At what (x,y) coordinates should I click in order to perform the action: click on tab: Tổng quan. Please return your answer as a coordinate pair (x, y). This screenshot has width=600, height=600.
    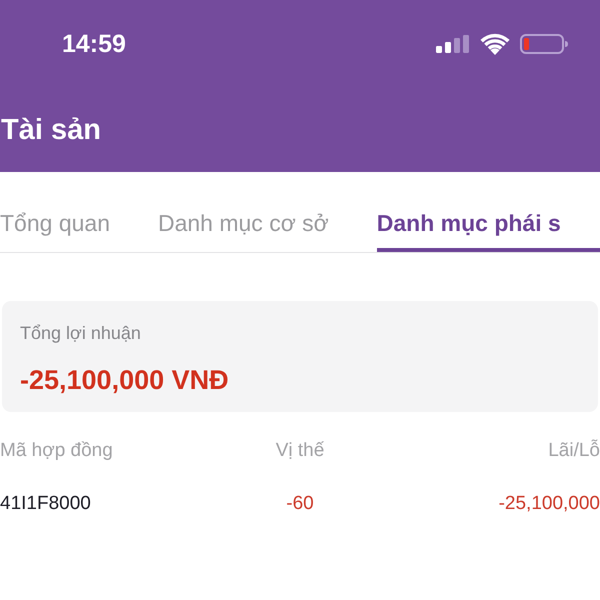
    Looking at the image, I should click on (55, 212).